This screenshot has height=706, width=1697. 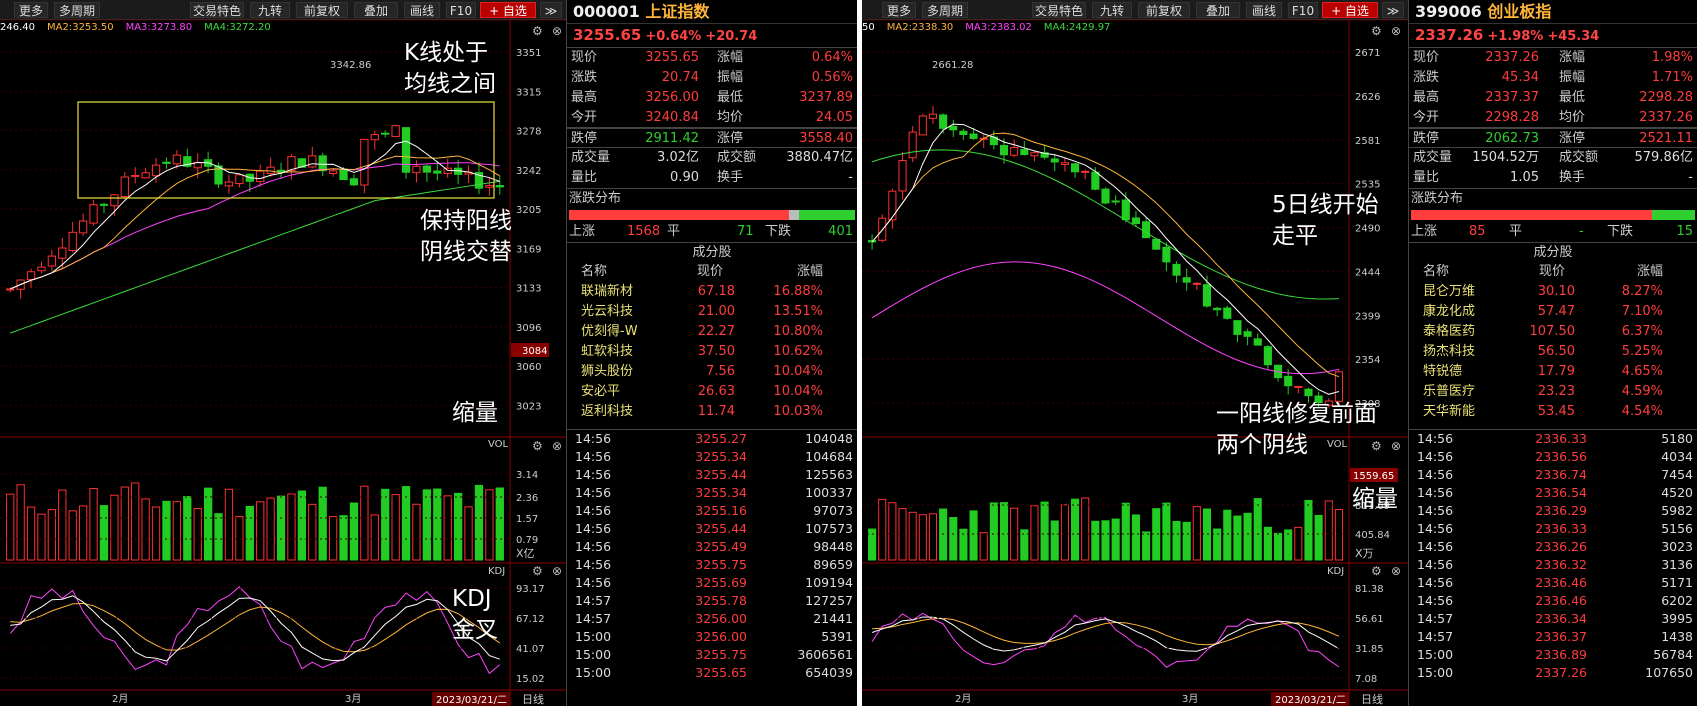 What do you see at coordinates (712, 352) in the screenshot?
I see `component-row: 虹软科技 37.50 10.62%` at bounding box center [712, 352].